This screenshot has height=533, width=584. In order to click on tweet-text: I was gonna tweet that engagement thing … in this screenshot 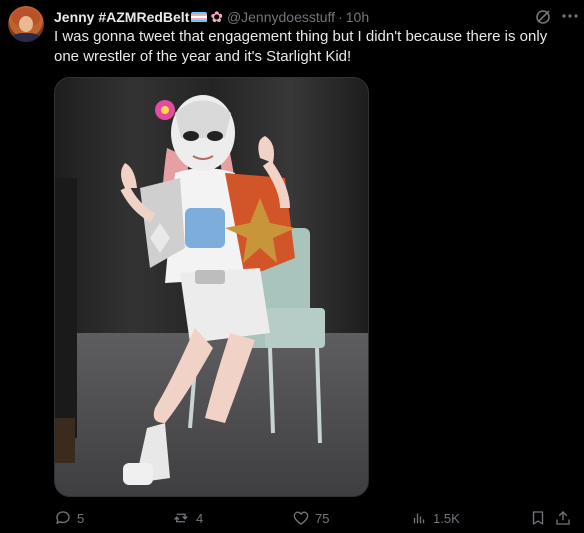, I will do `click(301, 46)`.